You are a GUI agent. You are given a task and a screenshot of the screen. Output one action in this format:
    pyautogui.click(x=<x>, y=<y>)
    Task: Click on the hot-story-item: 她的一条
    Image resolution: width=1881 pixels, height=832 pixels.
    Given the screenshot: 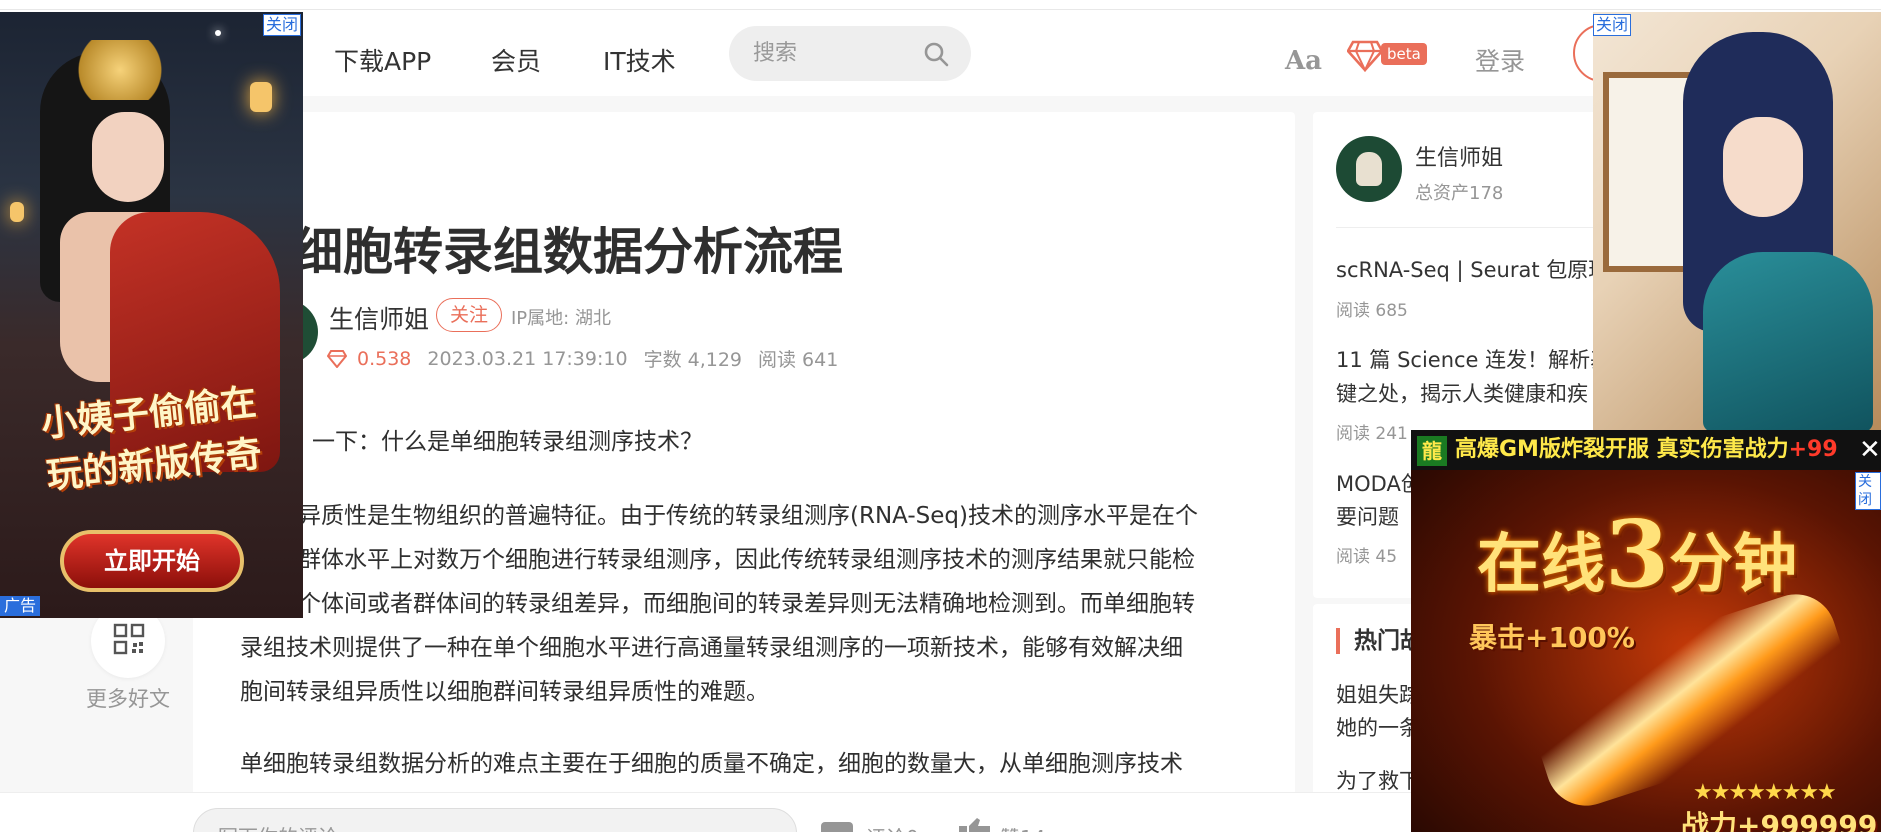 What is the action you would take?
    pyautogui.click(x=1378, y=728)
    